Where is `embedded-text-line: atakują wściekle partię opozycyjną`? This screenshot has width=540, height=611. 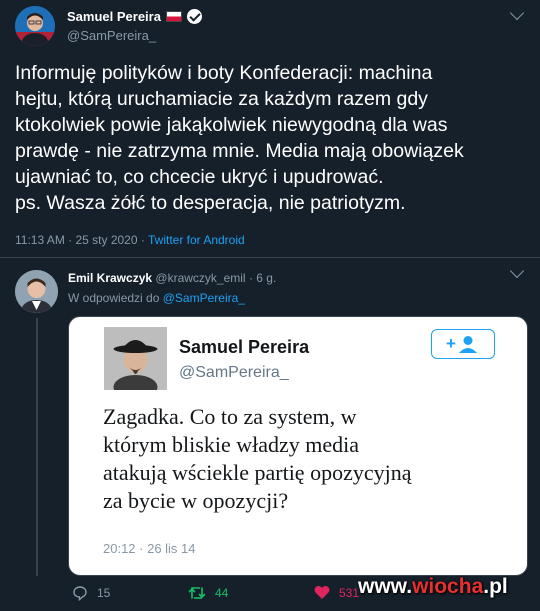 embedded-text-line: atakują wściekle partię opozycyjną is located at coordinates (257, 472).